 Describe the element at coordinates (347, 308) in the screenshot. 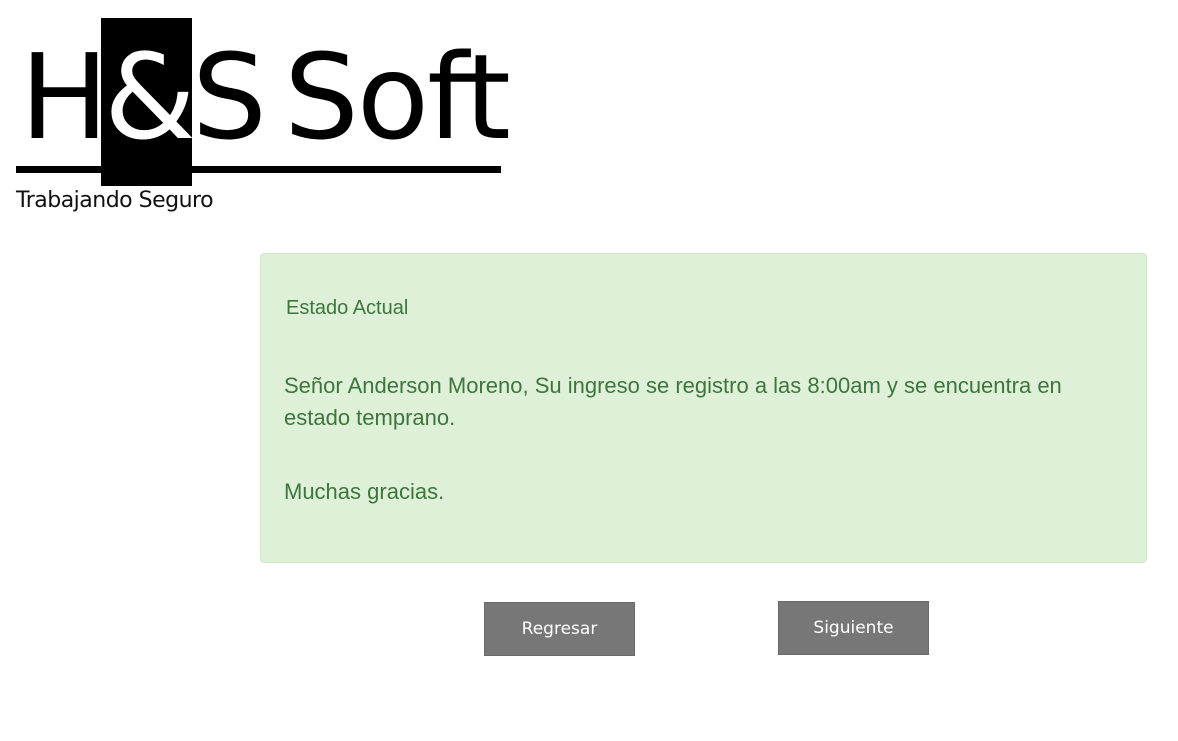

I see `alert-title: Estado Actual` at that location.